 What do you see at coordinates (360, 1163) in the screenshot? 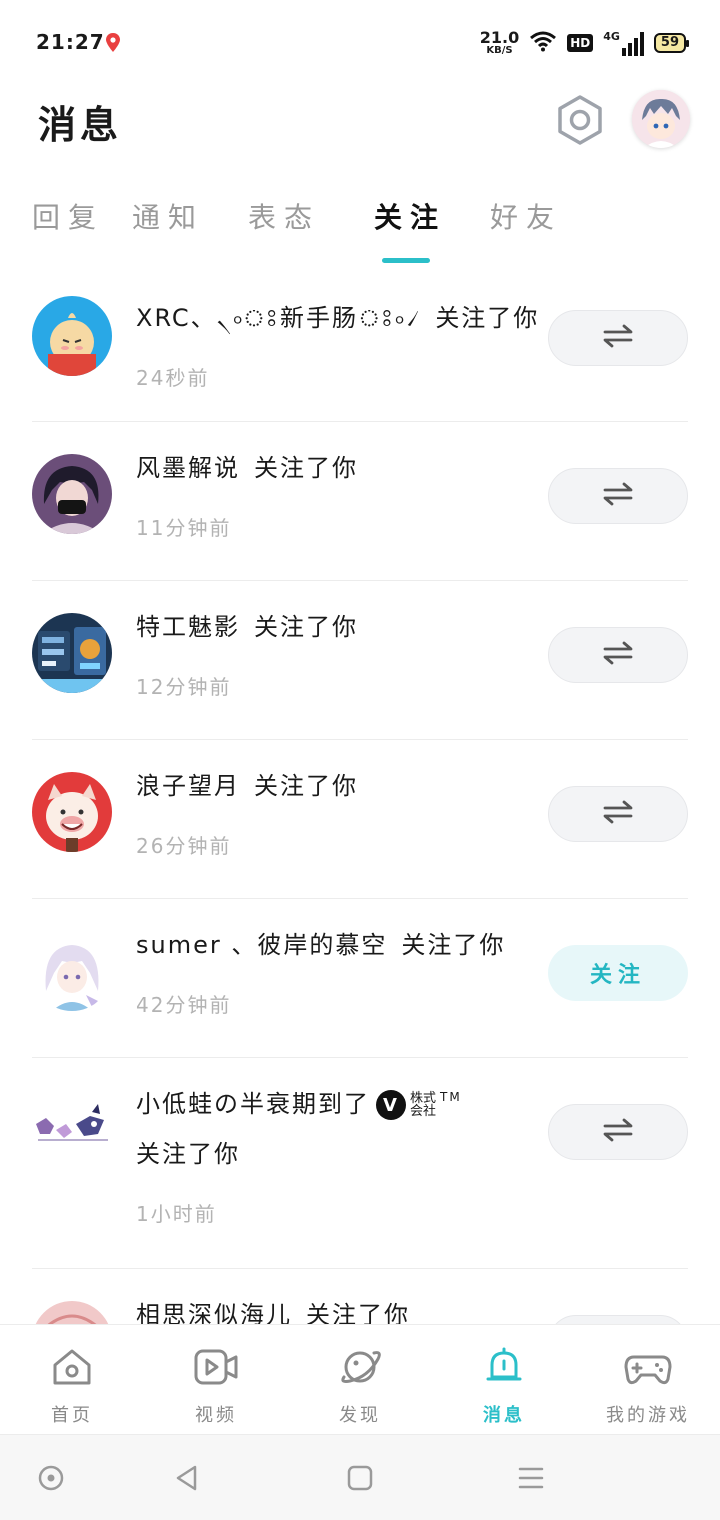
I see `list-item: 小低蛙の半衰期到了 V 株式 会社 TM 关注了你 1小时前` at bounding box center [360, 1163].